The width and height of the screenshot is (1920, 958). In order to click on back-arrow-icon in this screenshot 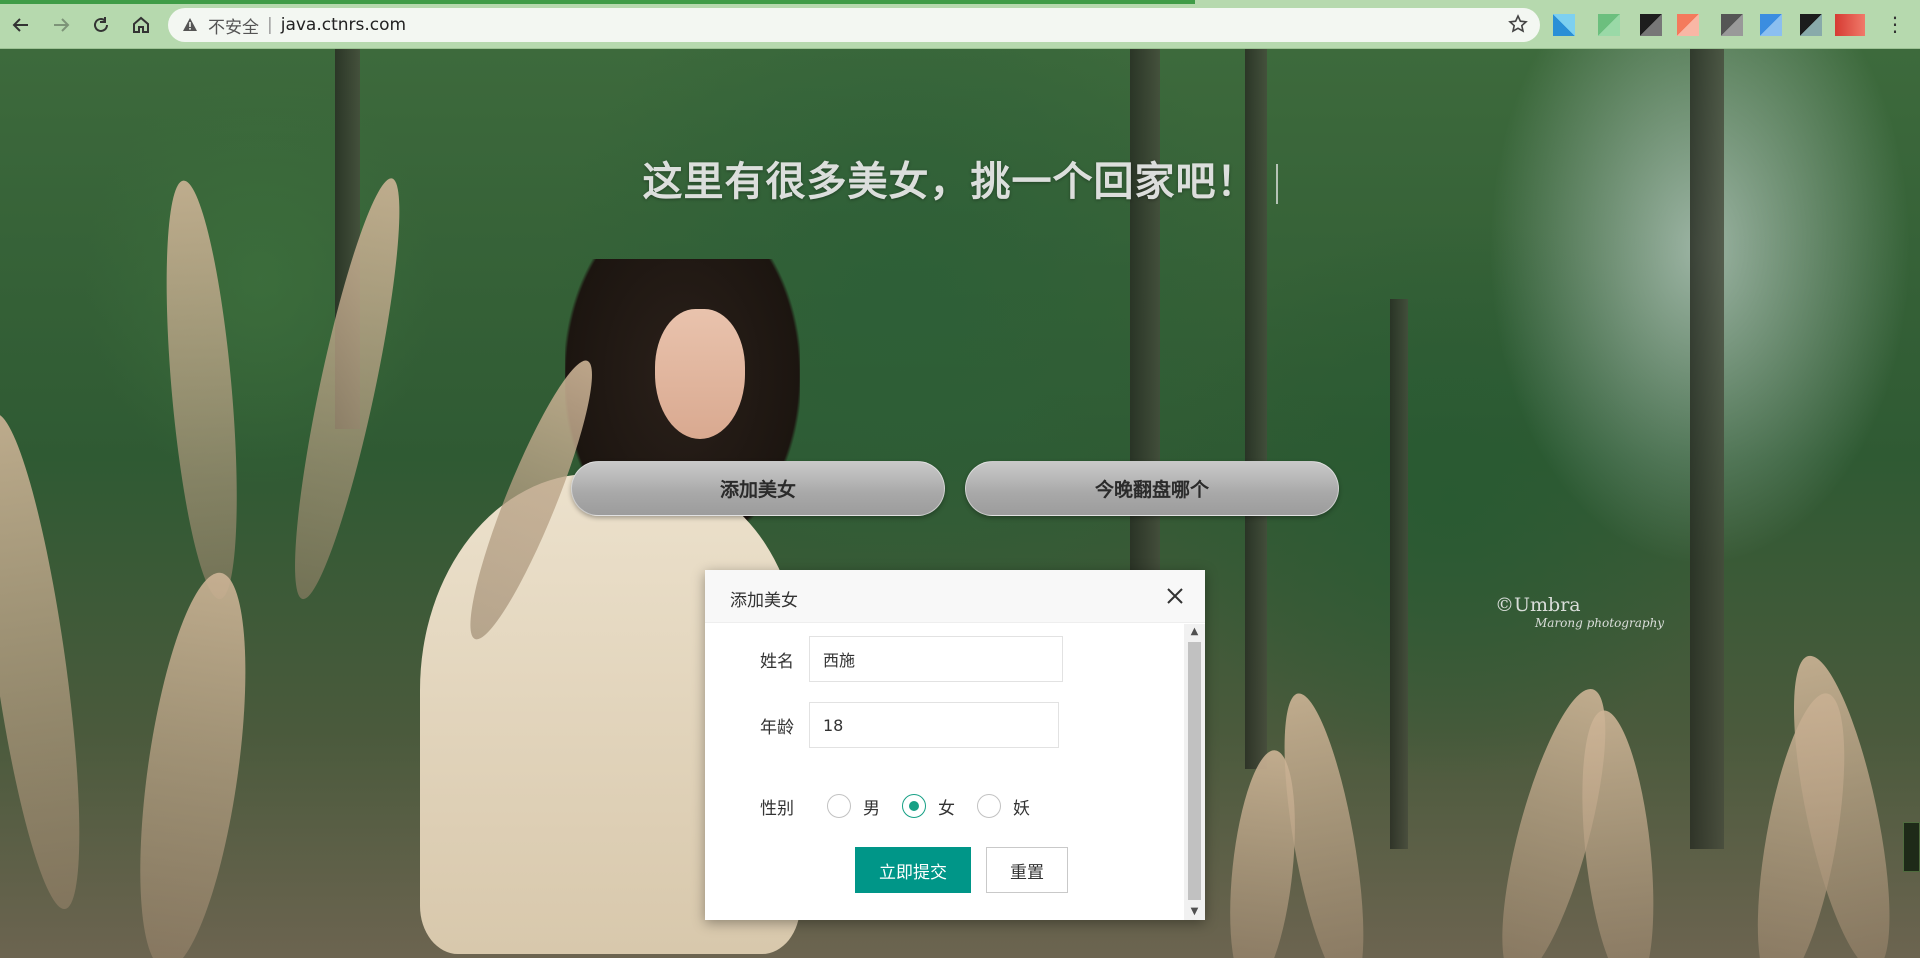, I will do `click(20, 25)`.